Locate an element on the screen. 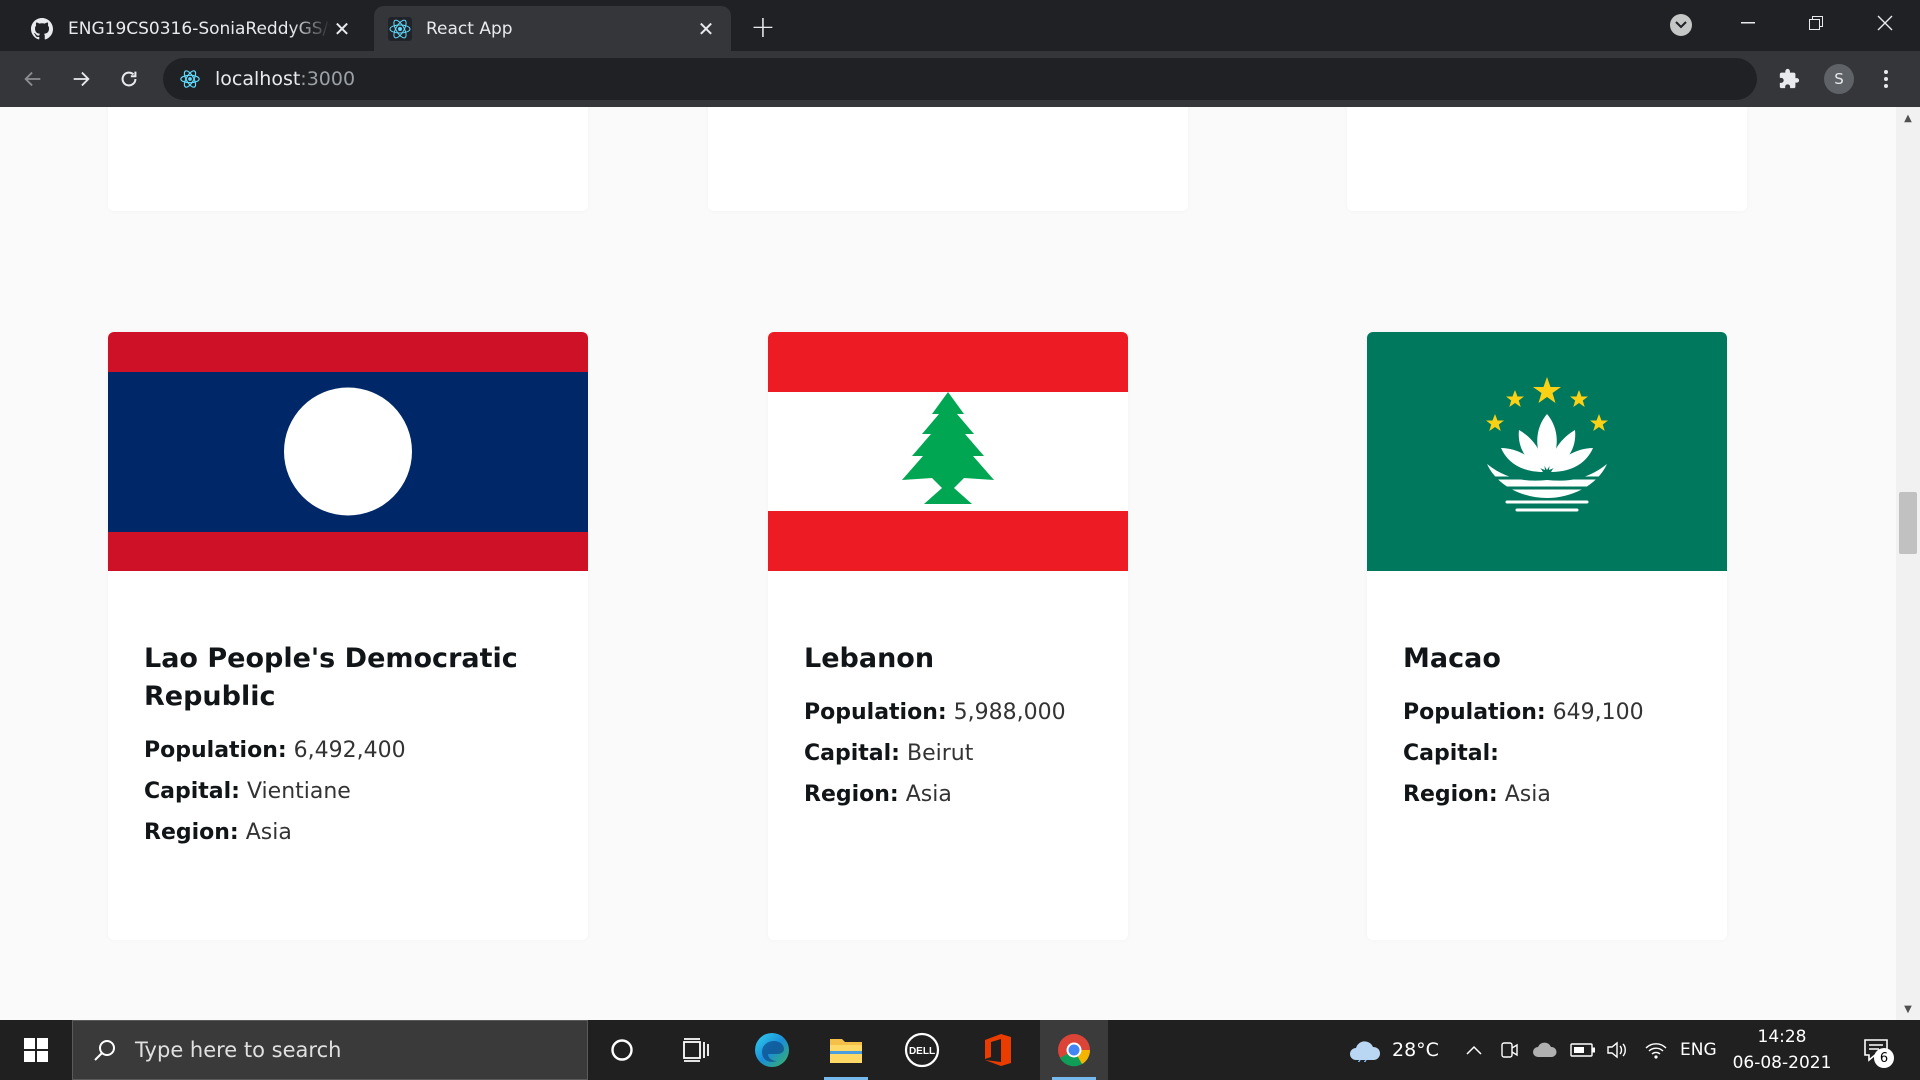  country-name: Lao People's Democratic Republic is located at coordinates (331, 677).